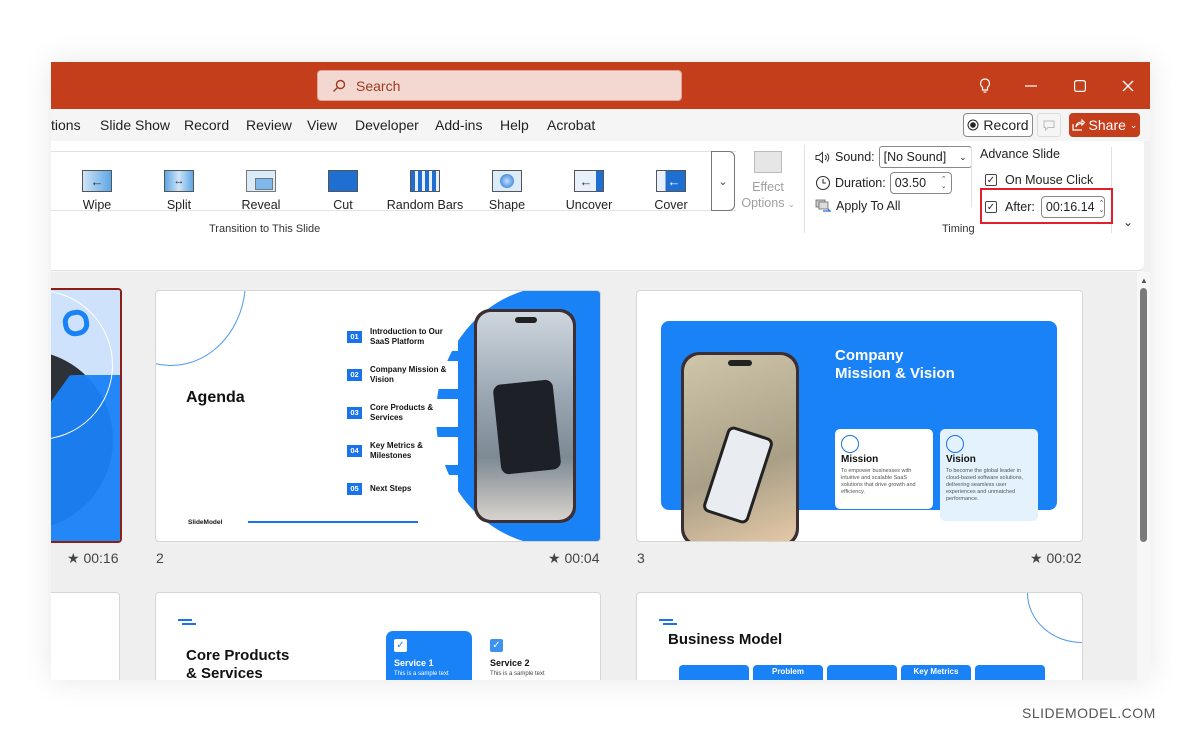  Describe the element at coordinates (517, 674) in the screenshot. I see `service-2-text: This is a sample text` at that location.